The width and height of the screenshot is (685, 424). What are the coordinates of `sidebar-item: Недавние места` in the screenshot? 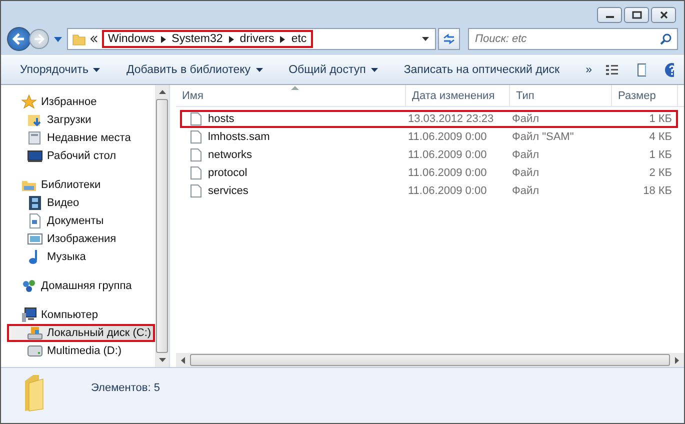 It's located at (81, 138).